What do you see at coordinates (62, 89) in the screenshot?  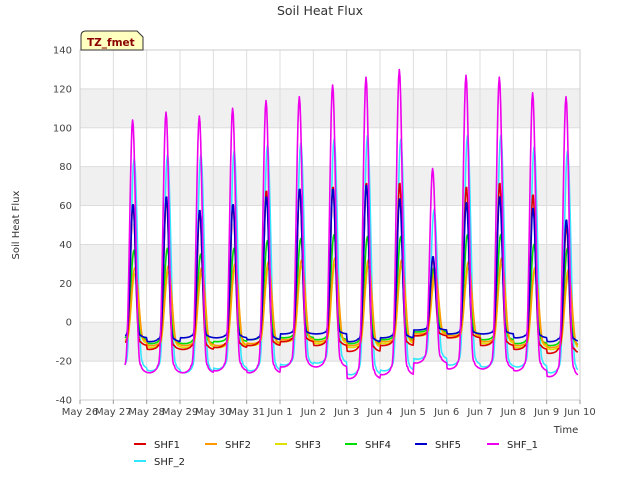 I see `y-tick-label: 120` at bounding box center [62, 89].